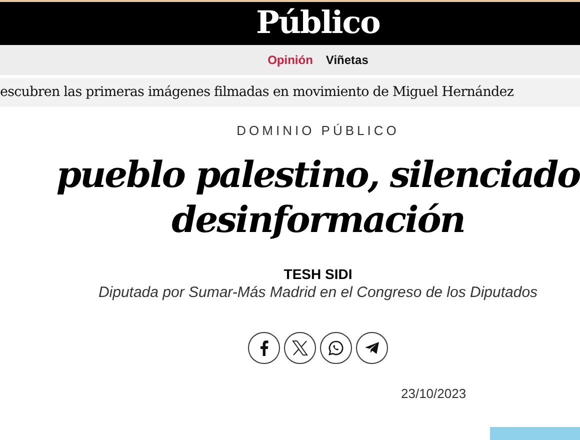  What do you see at coordinates (318, 23) in the screenshot?
I see `site-logo: Público` at bounding box center [318, 23].